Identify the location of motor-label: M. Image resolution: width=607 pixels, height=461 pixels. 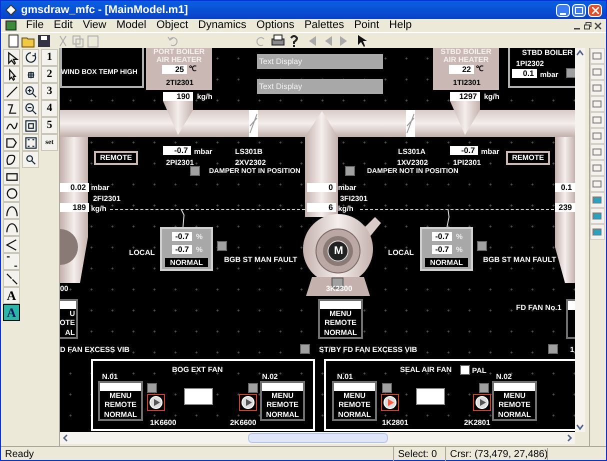
(339, 251).